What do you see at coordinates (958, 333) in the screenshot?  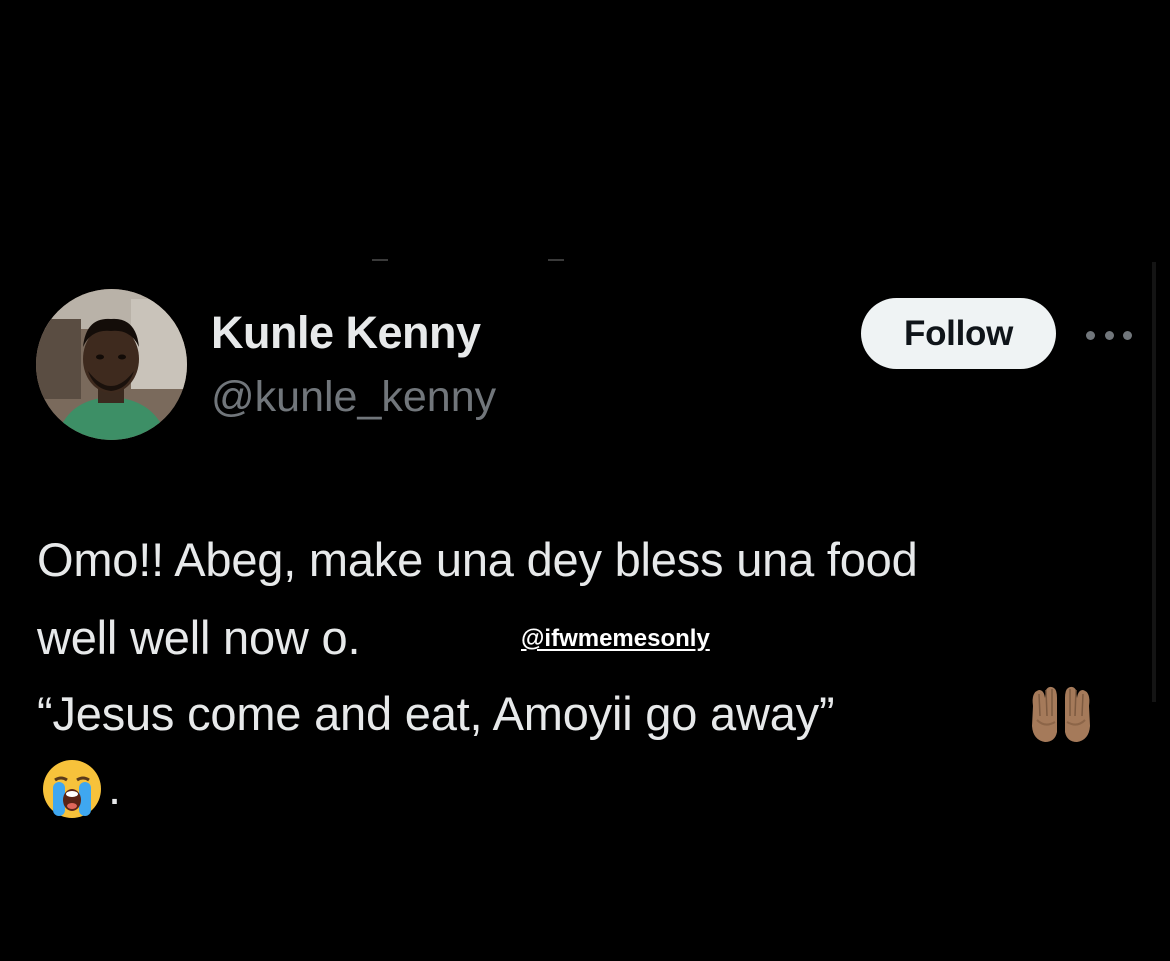 I see `follow-button: Follow` at bounding box center [958, 333].